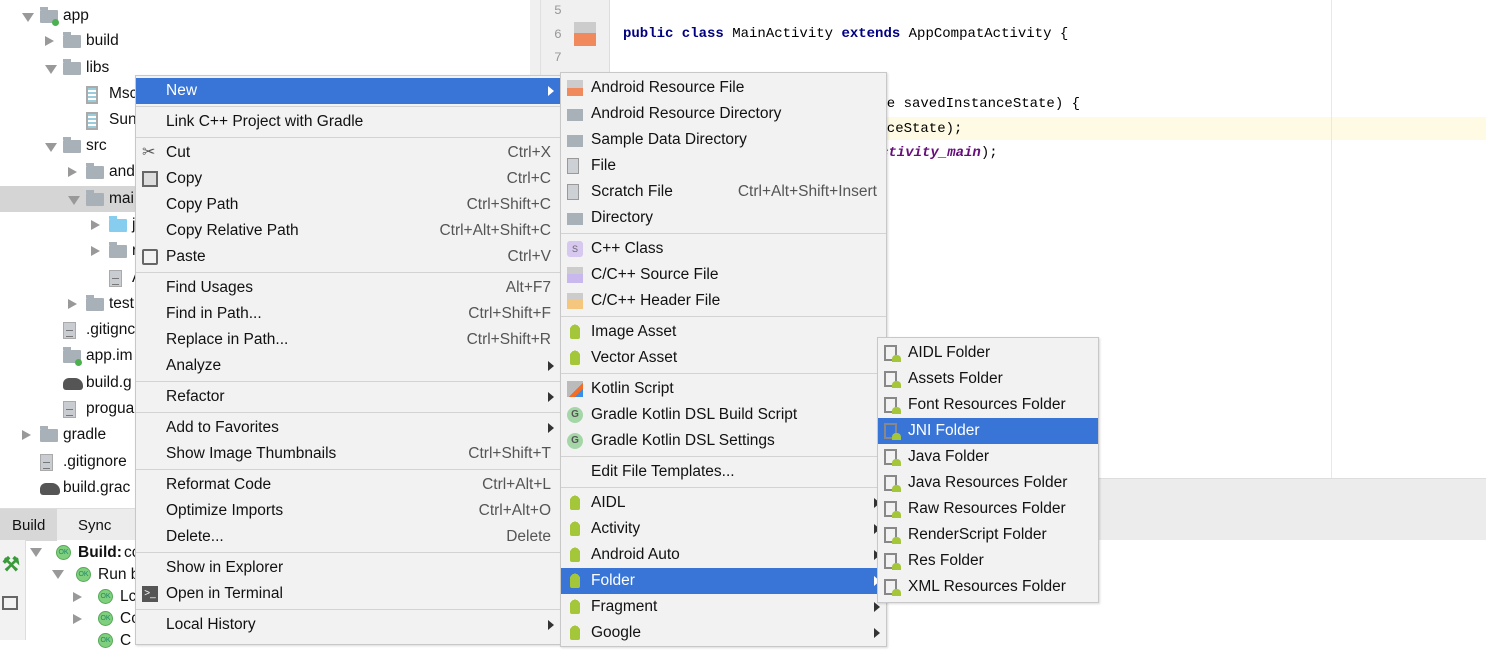  What do you see at coordinates (94, 525) in the screenshot?
I see `tab-sync: Sync` at bounding box center [94, 525].